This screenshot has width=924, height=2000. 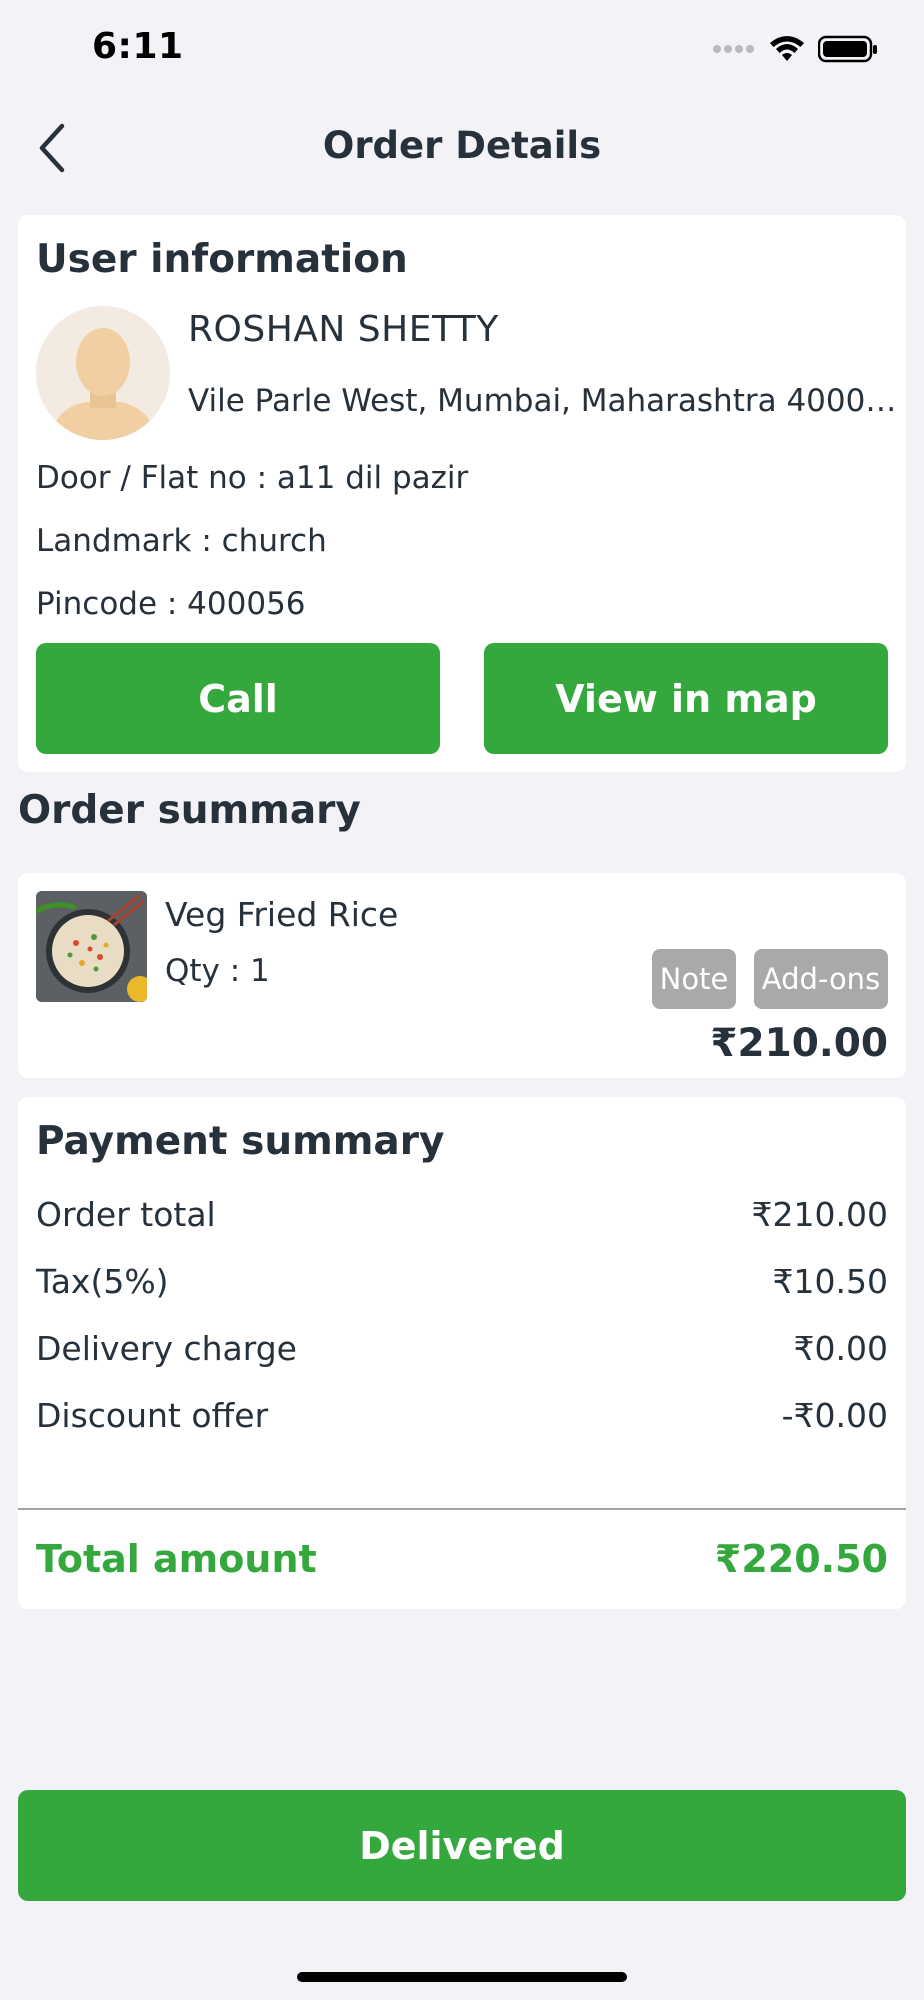 What do you see at coordinates (152, 1415) in the screenshot?
I see `payment-row-label: Discount offer` at bounding box center [152, 1415].